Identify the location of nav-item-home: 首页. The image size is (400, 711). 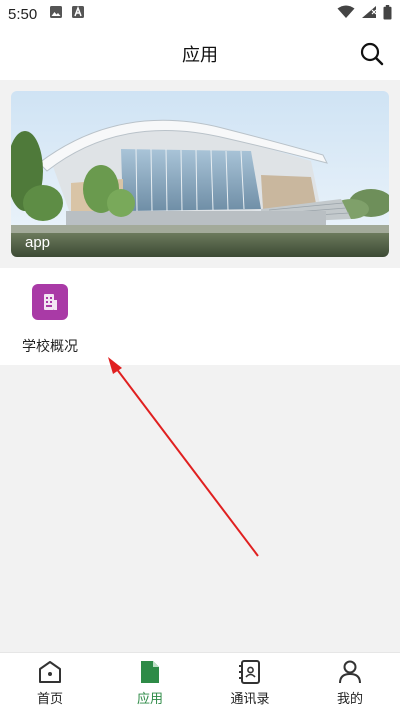
(50, 682).